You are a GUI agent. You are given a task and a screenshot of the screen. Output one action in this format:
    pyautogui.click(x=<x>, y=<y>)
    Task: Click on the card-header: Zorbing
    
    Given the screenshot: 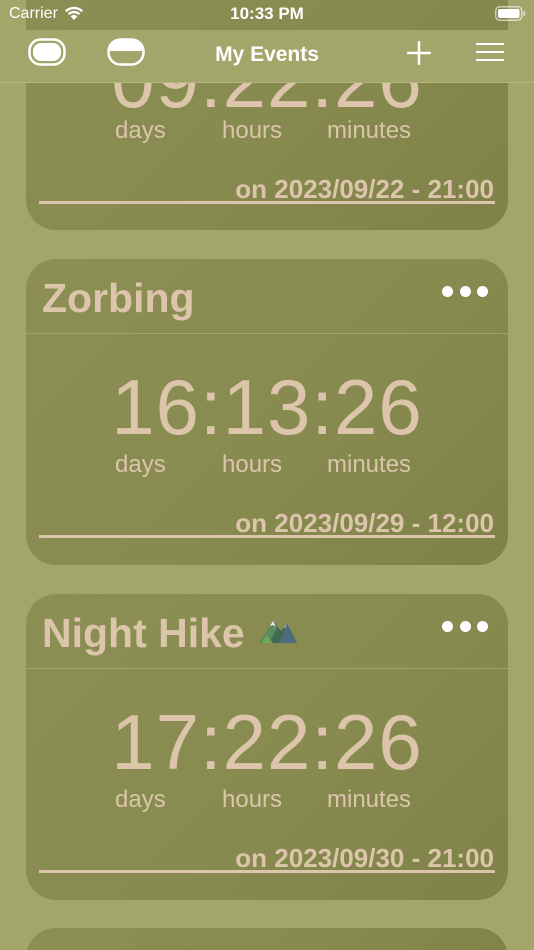 What is the action you would take?
    pyautogui.click(x=267, y=296)
    